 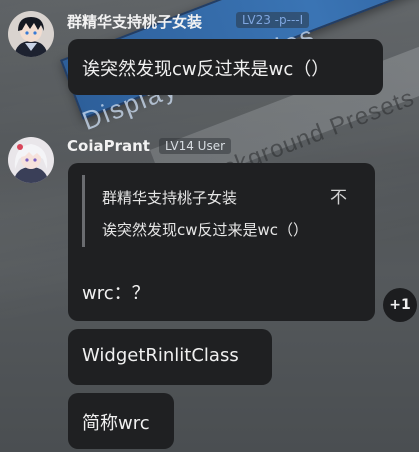 What do you see at coordinates (170, 198) in the screenshot?
I see `quote-author: 群精华支持桃子女装` at bounding box center [170, 198].